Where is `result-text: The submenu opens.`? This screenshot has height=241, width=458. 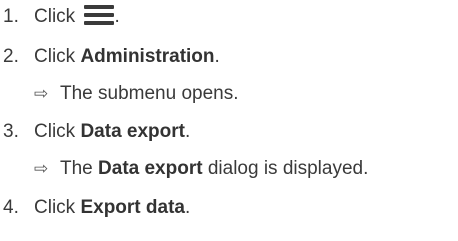
result-text: The submenu opens. is located at coordinates (149, 93).